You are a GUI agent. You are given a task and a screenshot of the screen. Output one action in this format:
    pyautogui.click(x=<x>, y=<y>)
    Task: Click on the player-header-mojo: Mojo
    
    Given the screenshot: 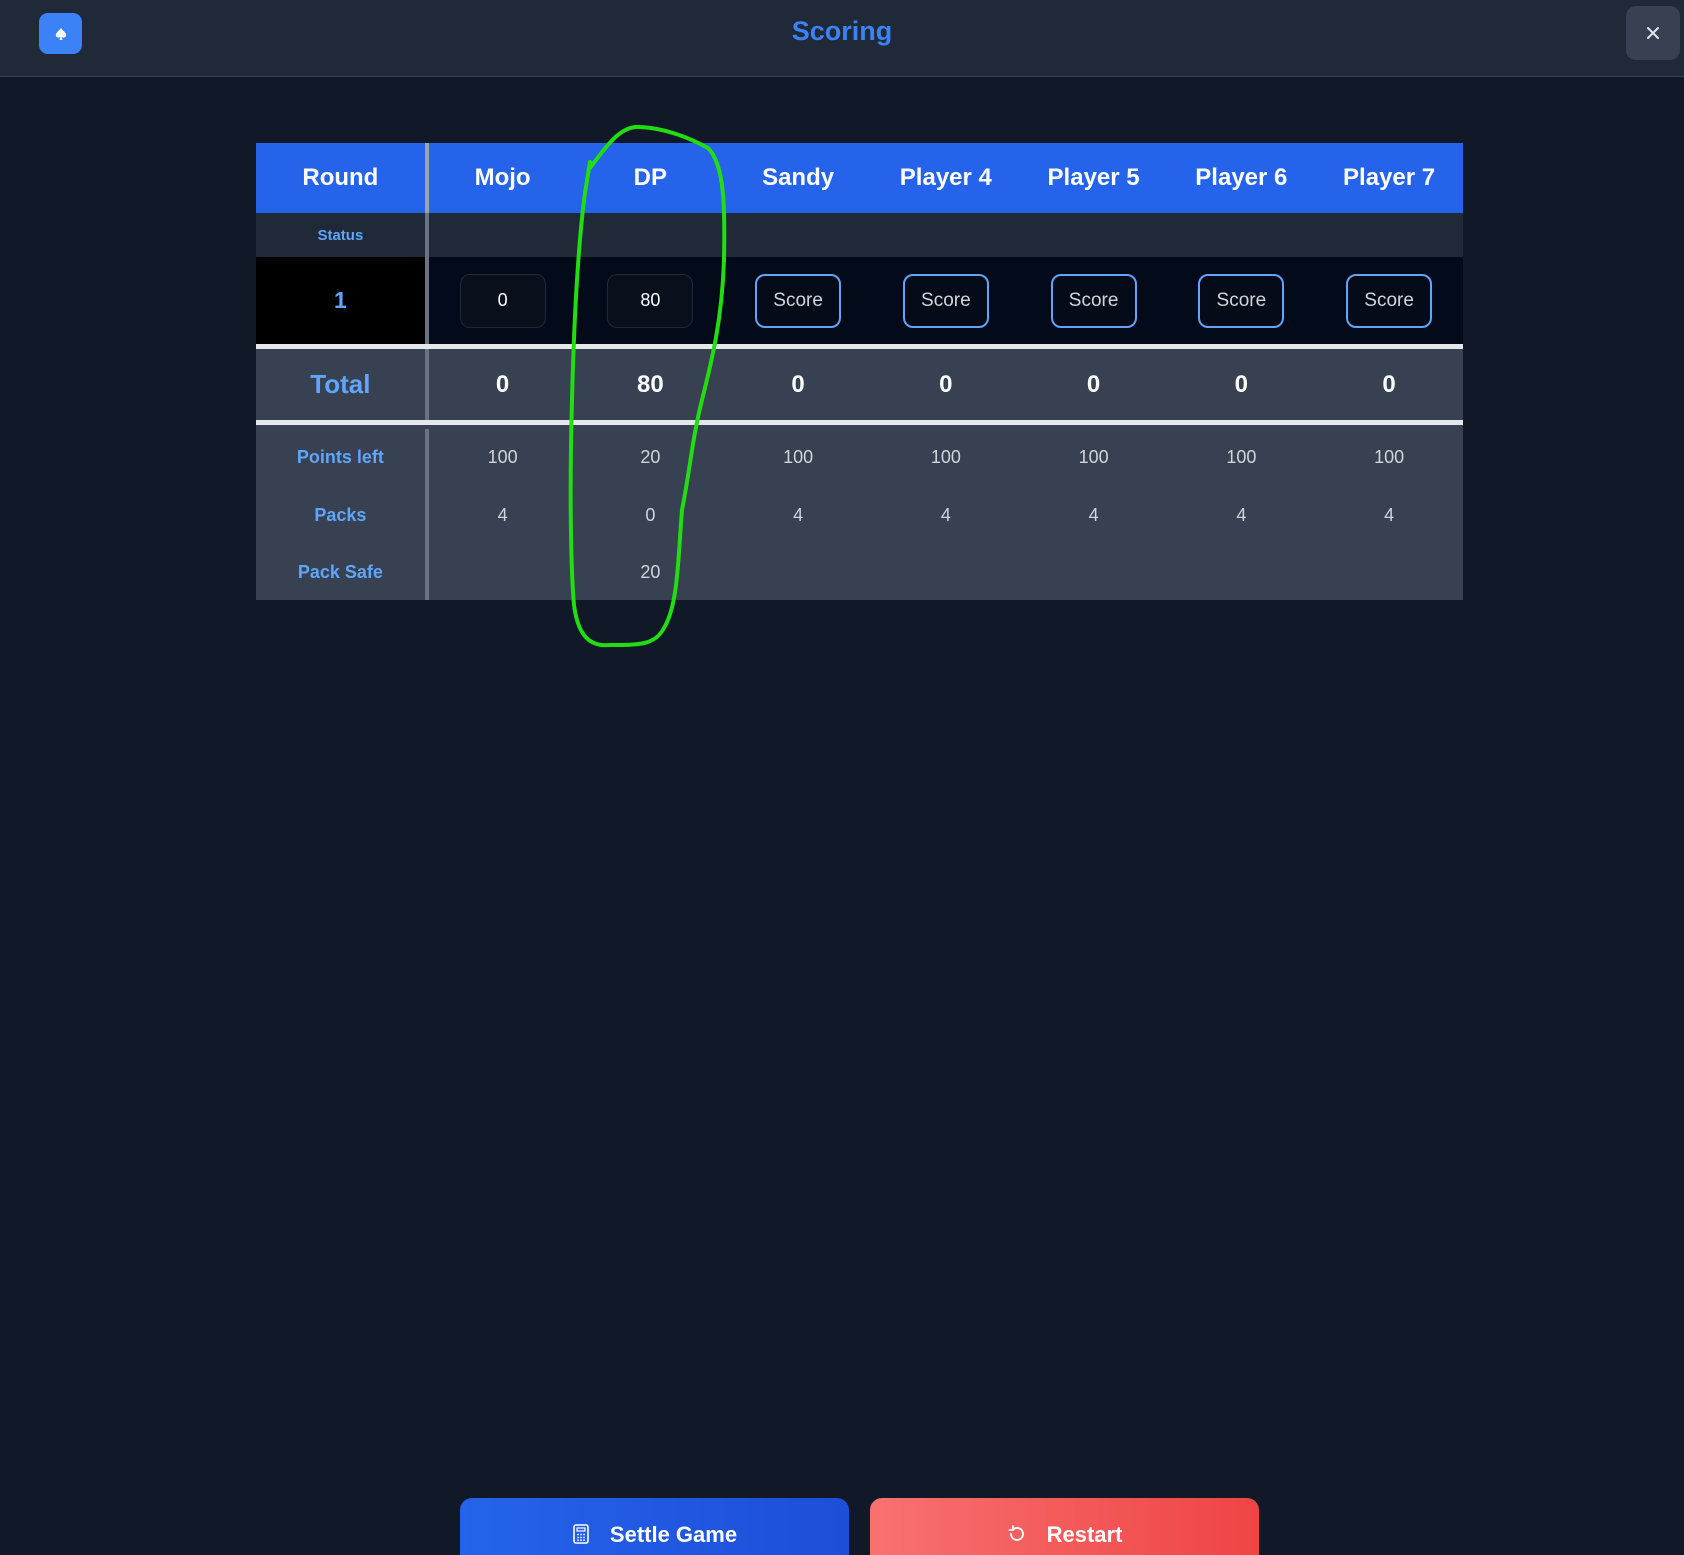 What is the action you would take?
    pyautogui.click(x=502, y=177)
    